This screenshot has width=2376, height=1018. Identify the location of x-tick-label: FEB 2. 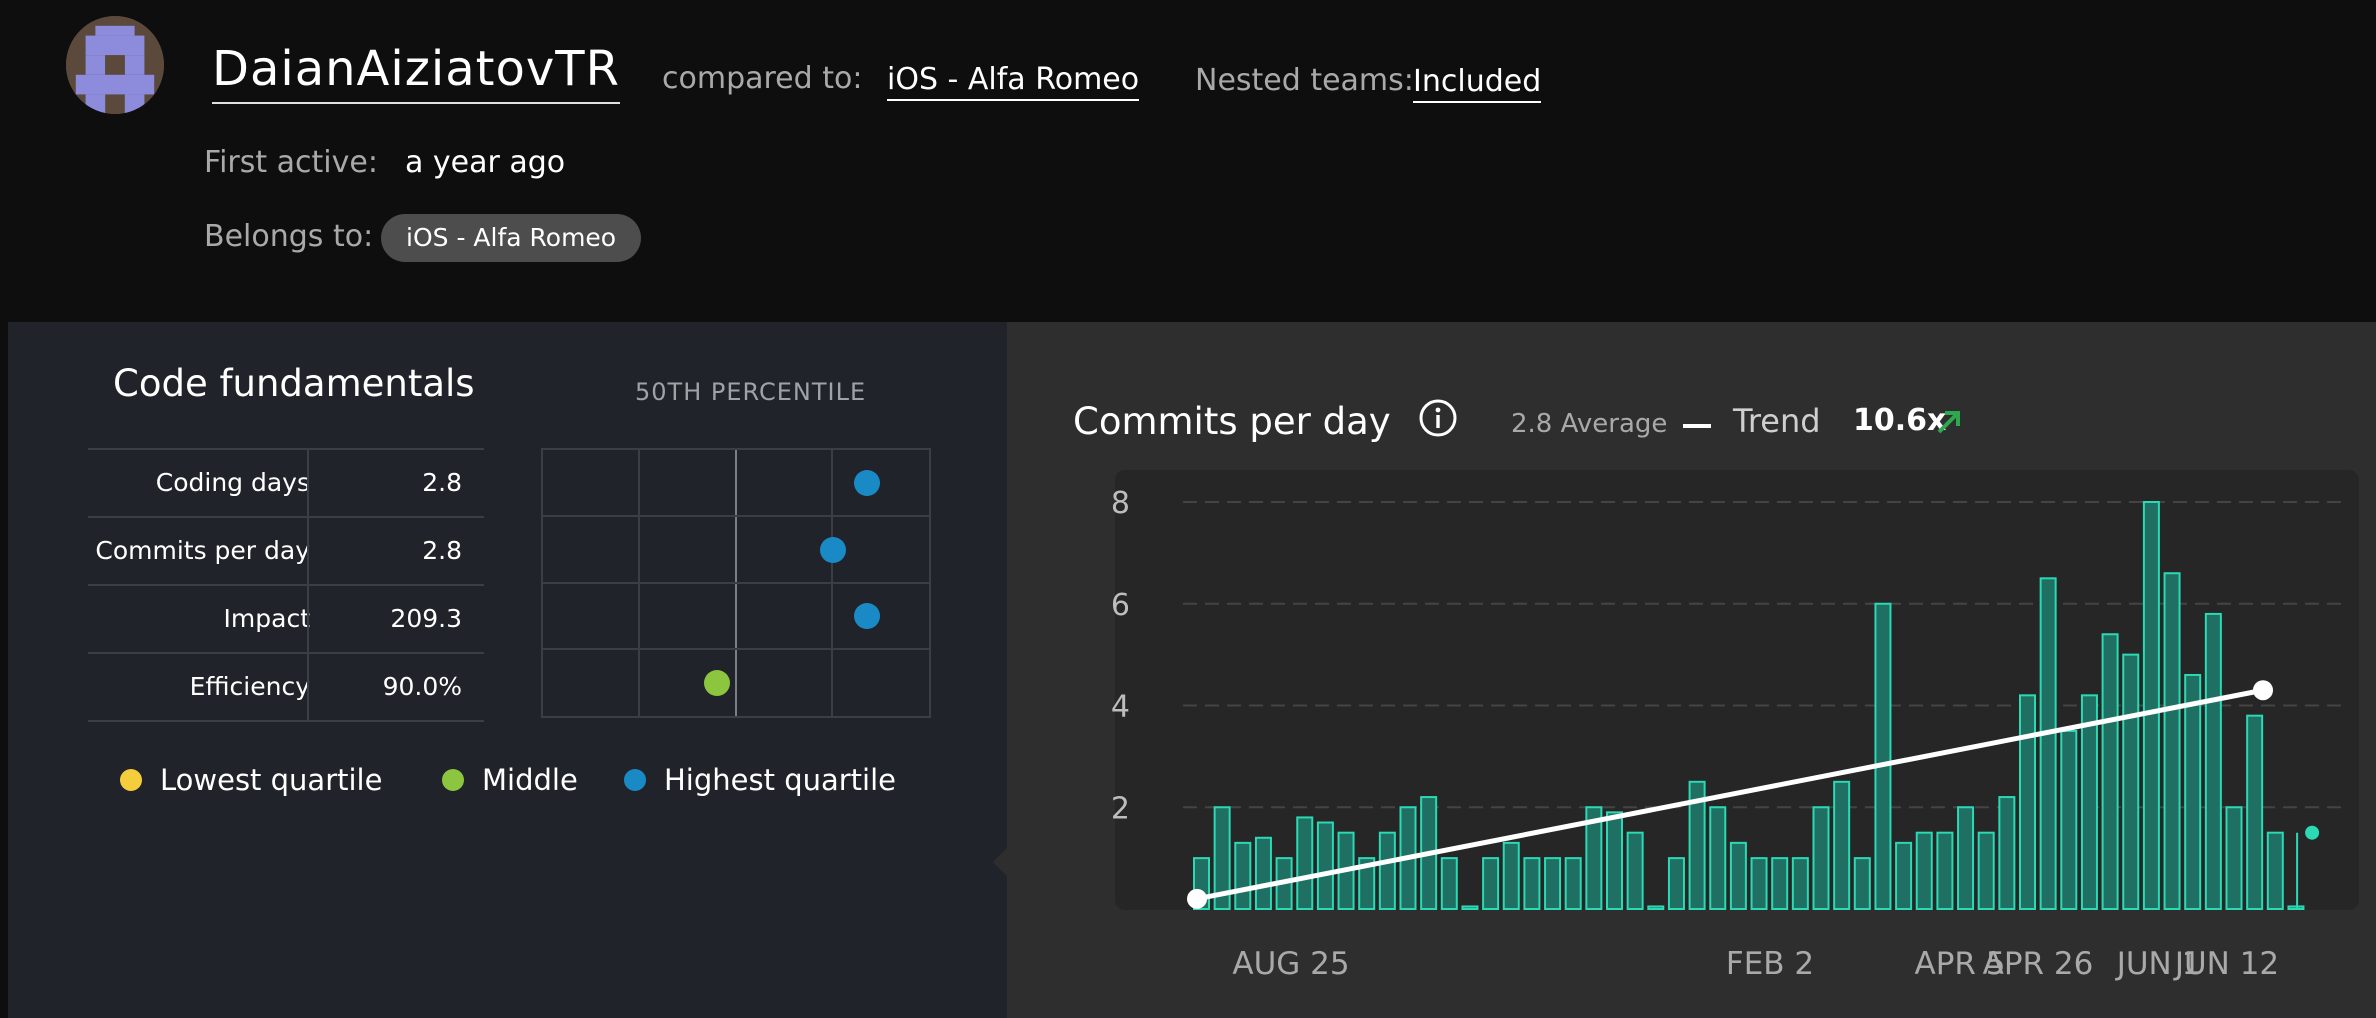
(1770, 964).